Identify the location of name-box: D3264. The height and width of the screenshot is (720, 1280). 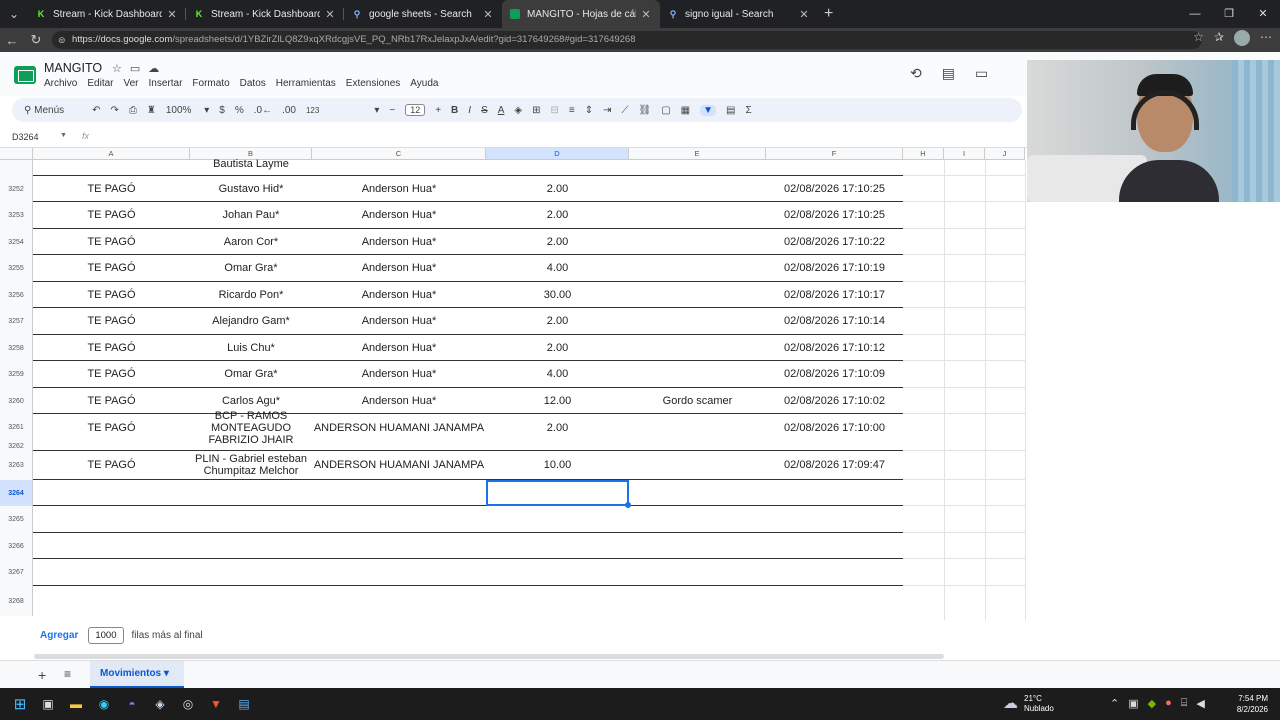
(25, 137).